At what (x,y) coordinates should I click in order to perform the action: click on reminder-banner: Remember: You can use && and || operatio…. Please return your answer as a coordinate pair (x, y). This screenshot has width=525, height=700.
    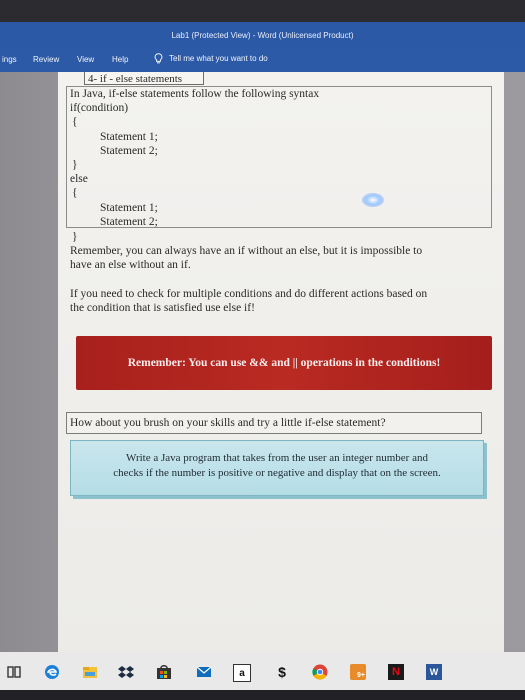
    Looking at the image, I should click on (284, 363).